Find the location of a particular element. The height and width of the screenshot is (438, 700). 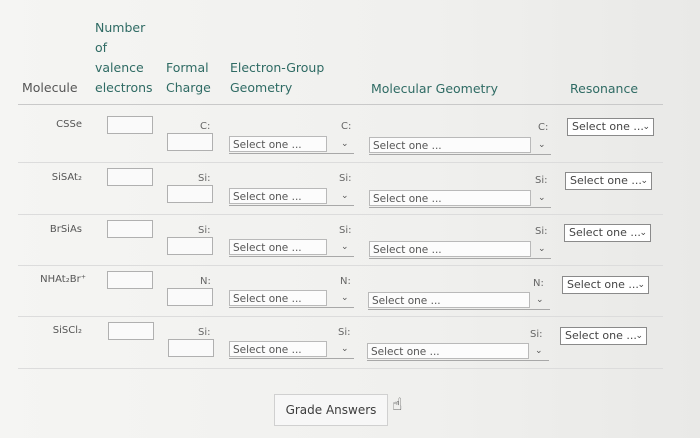

header-valence-4: electrons is located at coordinates (124, 87).